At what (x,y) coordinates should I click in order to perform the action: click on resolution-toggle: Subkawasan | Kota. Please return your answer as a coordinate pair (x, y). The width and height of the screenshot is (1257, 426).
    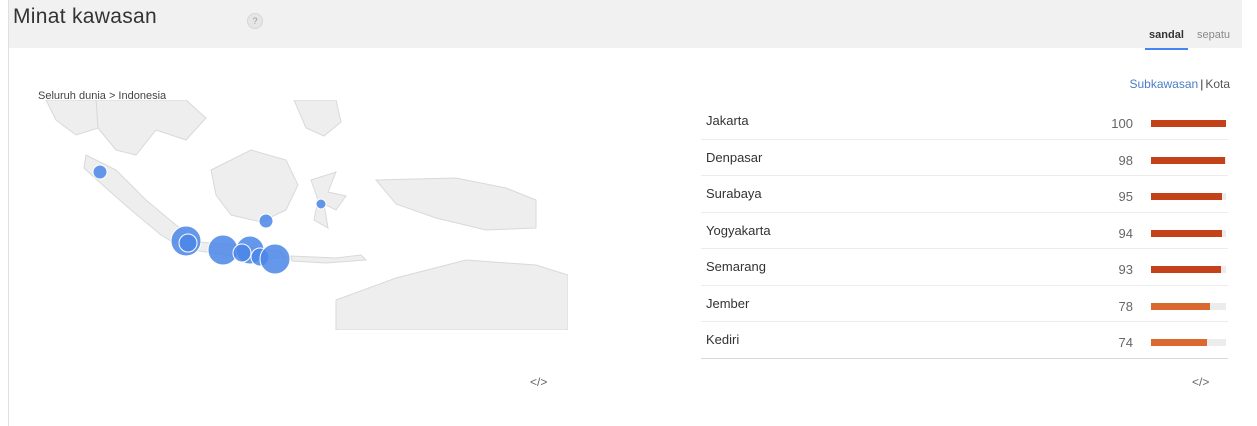
    Looking at the image, I should click on (1179, 84).